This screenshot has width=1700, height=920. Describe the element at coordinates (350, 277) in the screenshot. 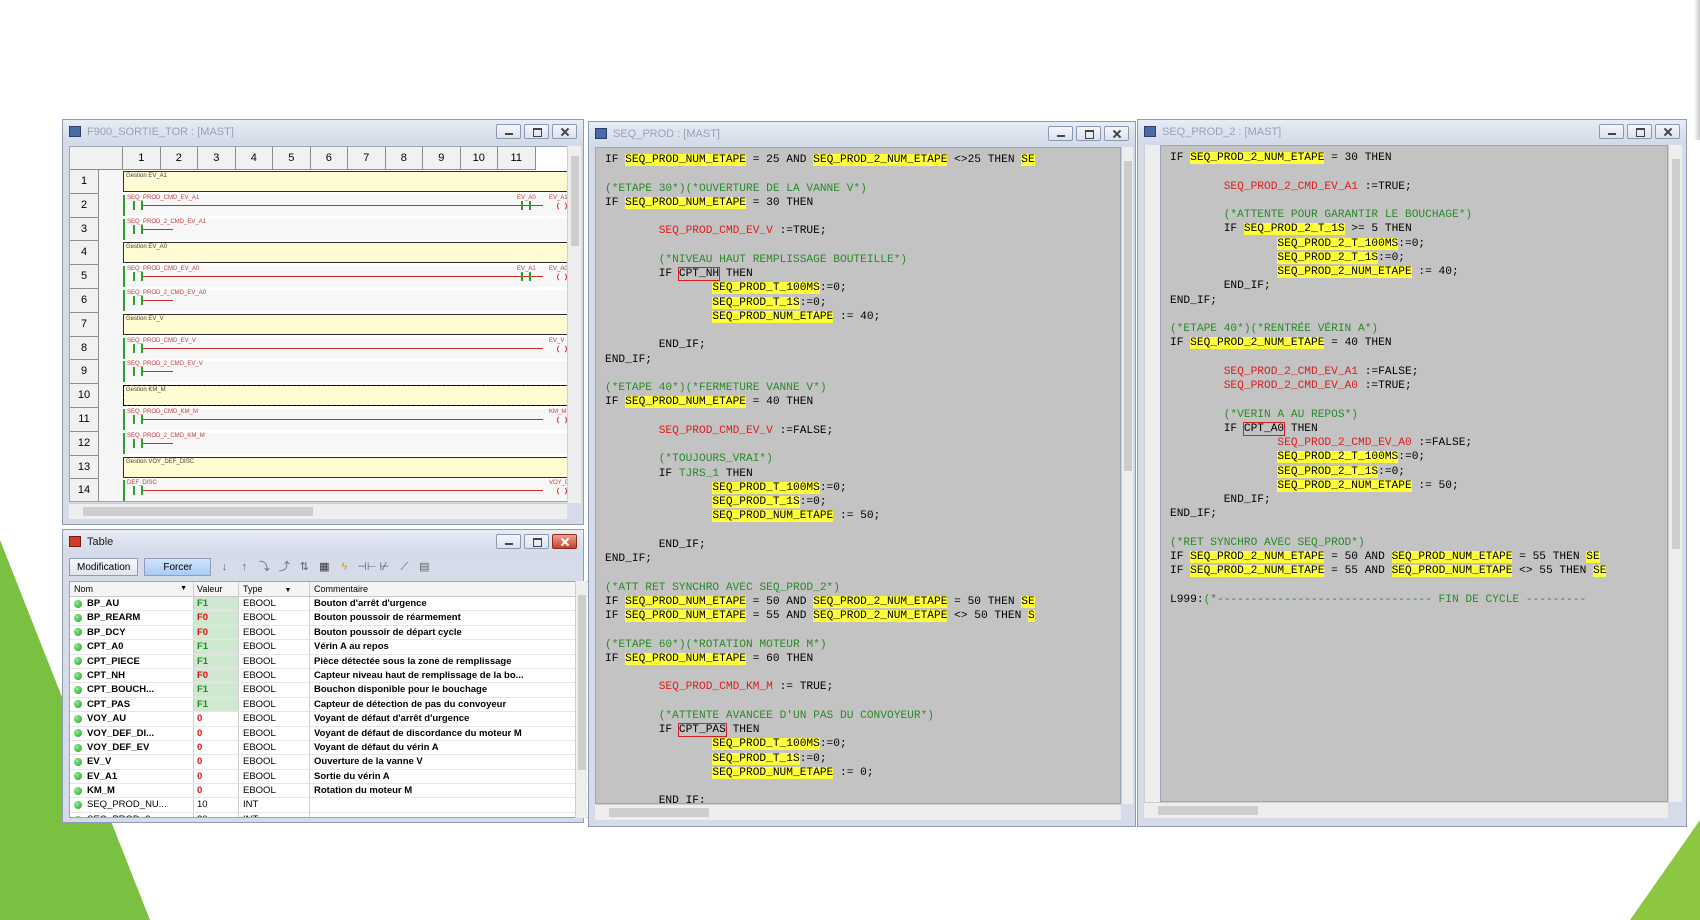

I see `rung-network: SEQ_PROD_CMD_EV_A0 EV_A0 EV_A1` at that location.